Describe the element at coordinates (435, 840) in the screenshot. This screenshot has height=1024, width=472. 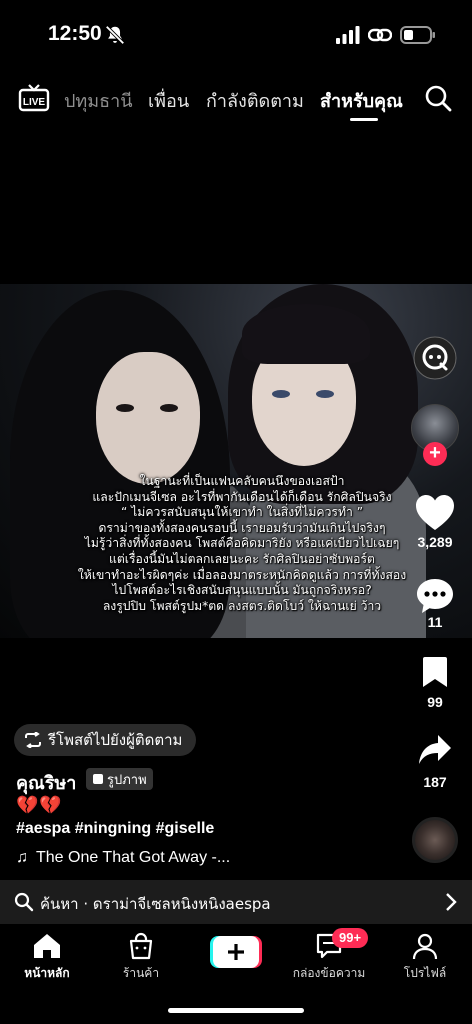
I see `music-disc` at that location.